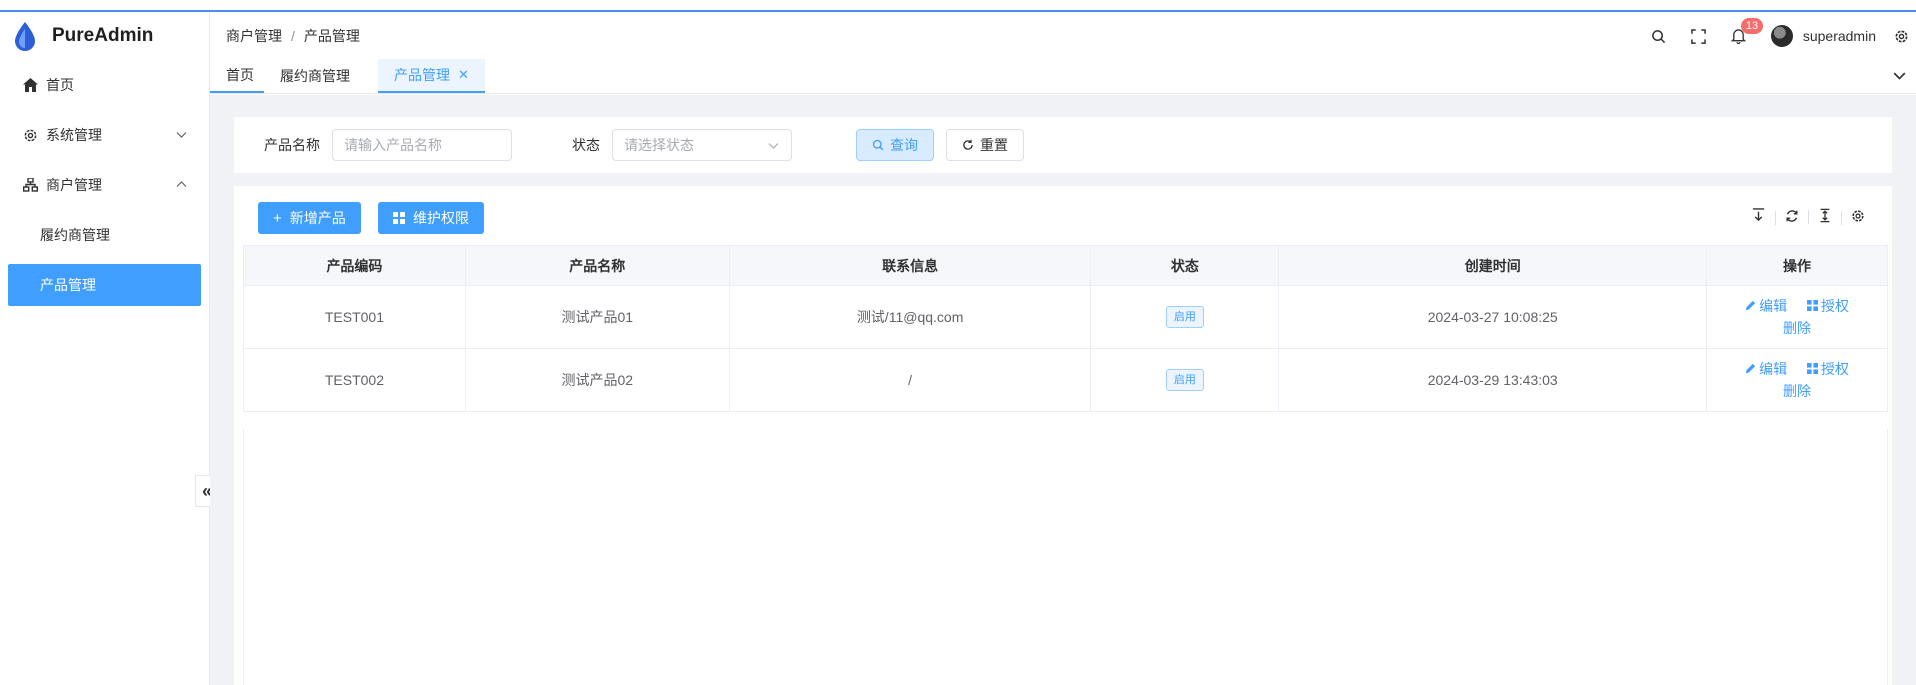 This screenshot has width=1916, height=685. What do you see at coordinates (958, 6) in the screenshot?
I see `top-bar-line` at bounding box center [958, 6].